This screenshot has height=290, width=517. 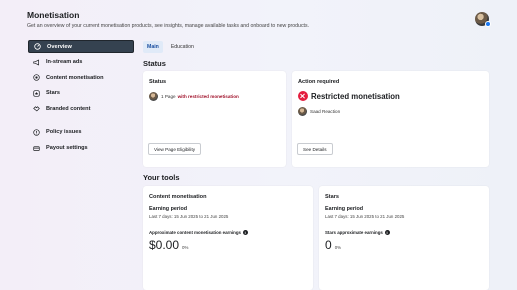 What do you see at coordinates (164, 245) in the screenshot?
I see `earnings-amount: $0.00` at bounding box center [164, 245].